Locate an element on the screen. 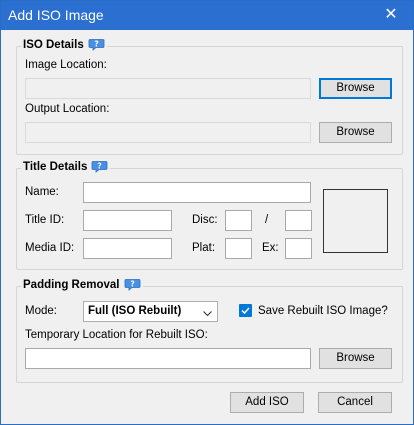  title-image-preview is located at coordinates (355, 221).